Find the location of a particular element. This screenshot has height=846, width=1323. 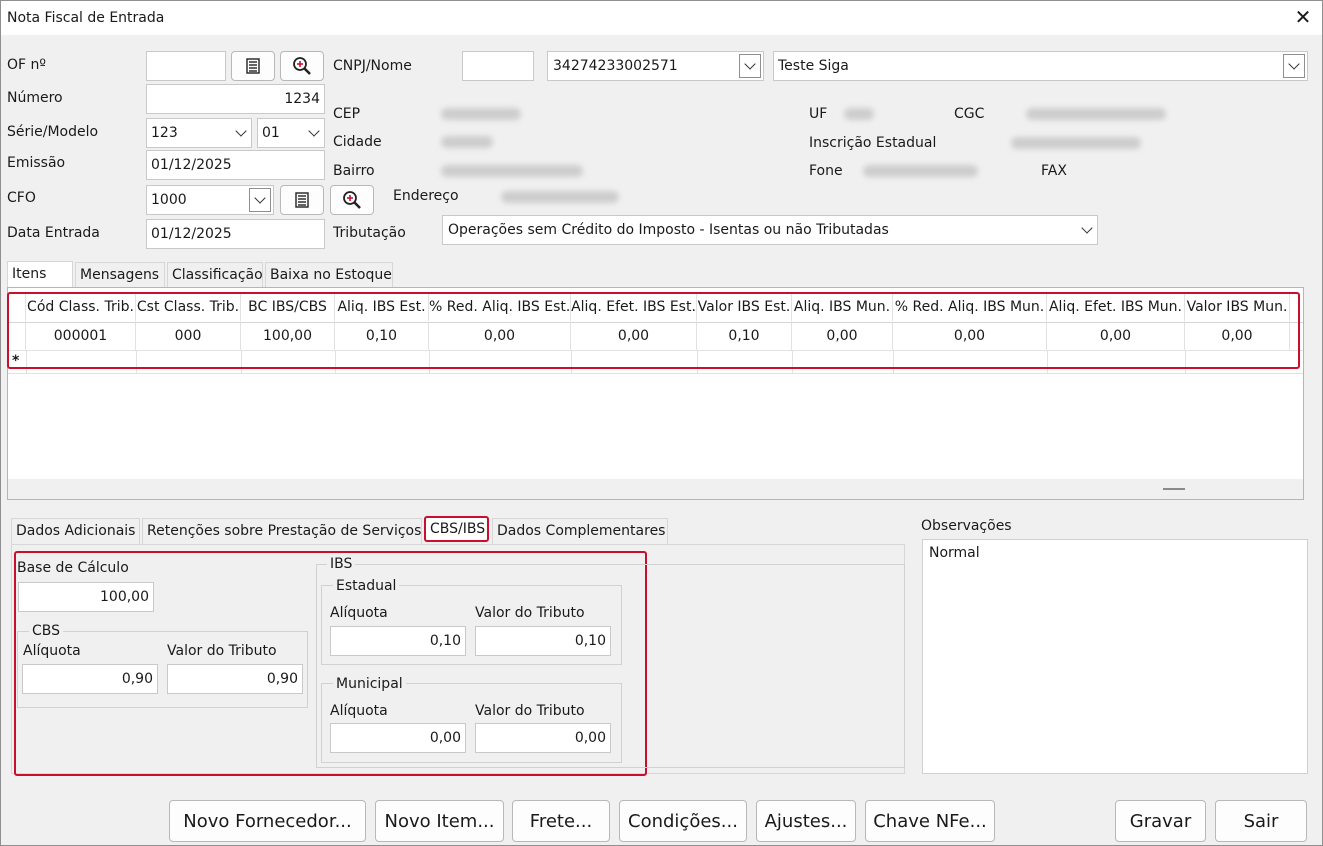

cnpj-select: 34274233002571 is located at coordinates (655, 66).